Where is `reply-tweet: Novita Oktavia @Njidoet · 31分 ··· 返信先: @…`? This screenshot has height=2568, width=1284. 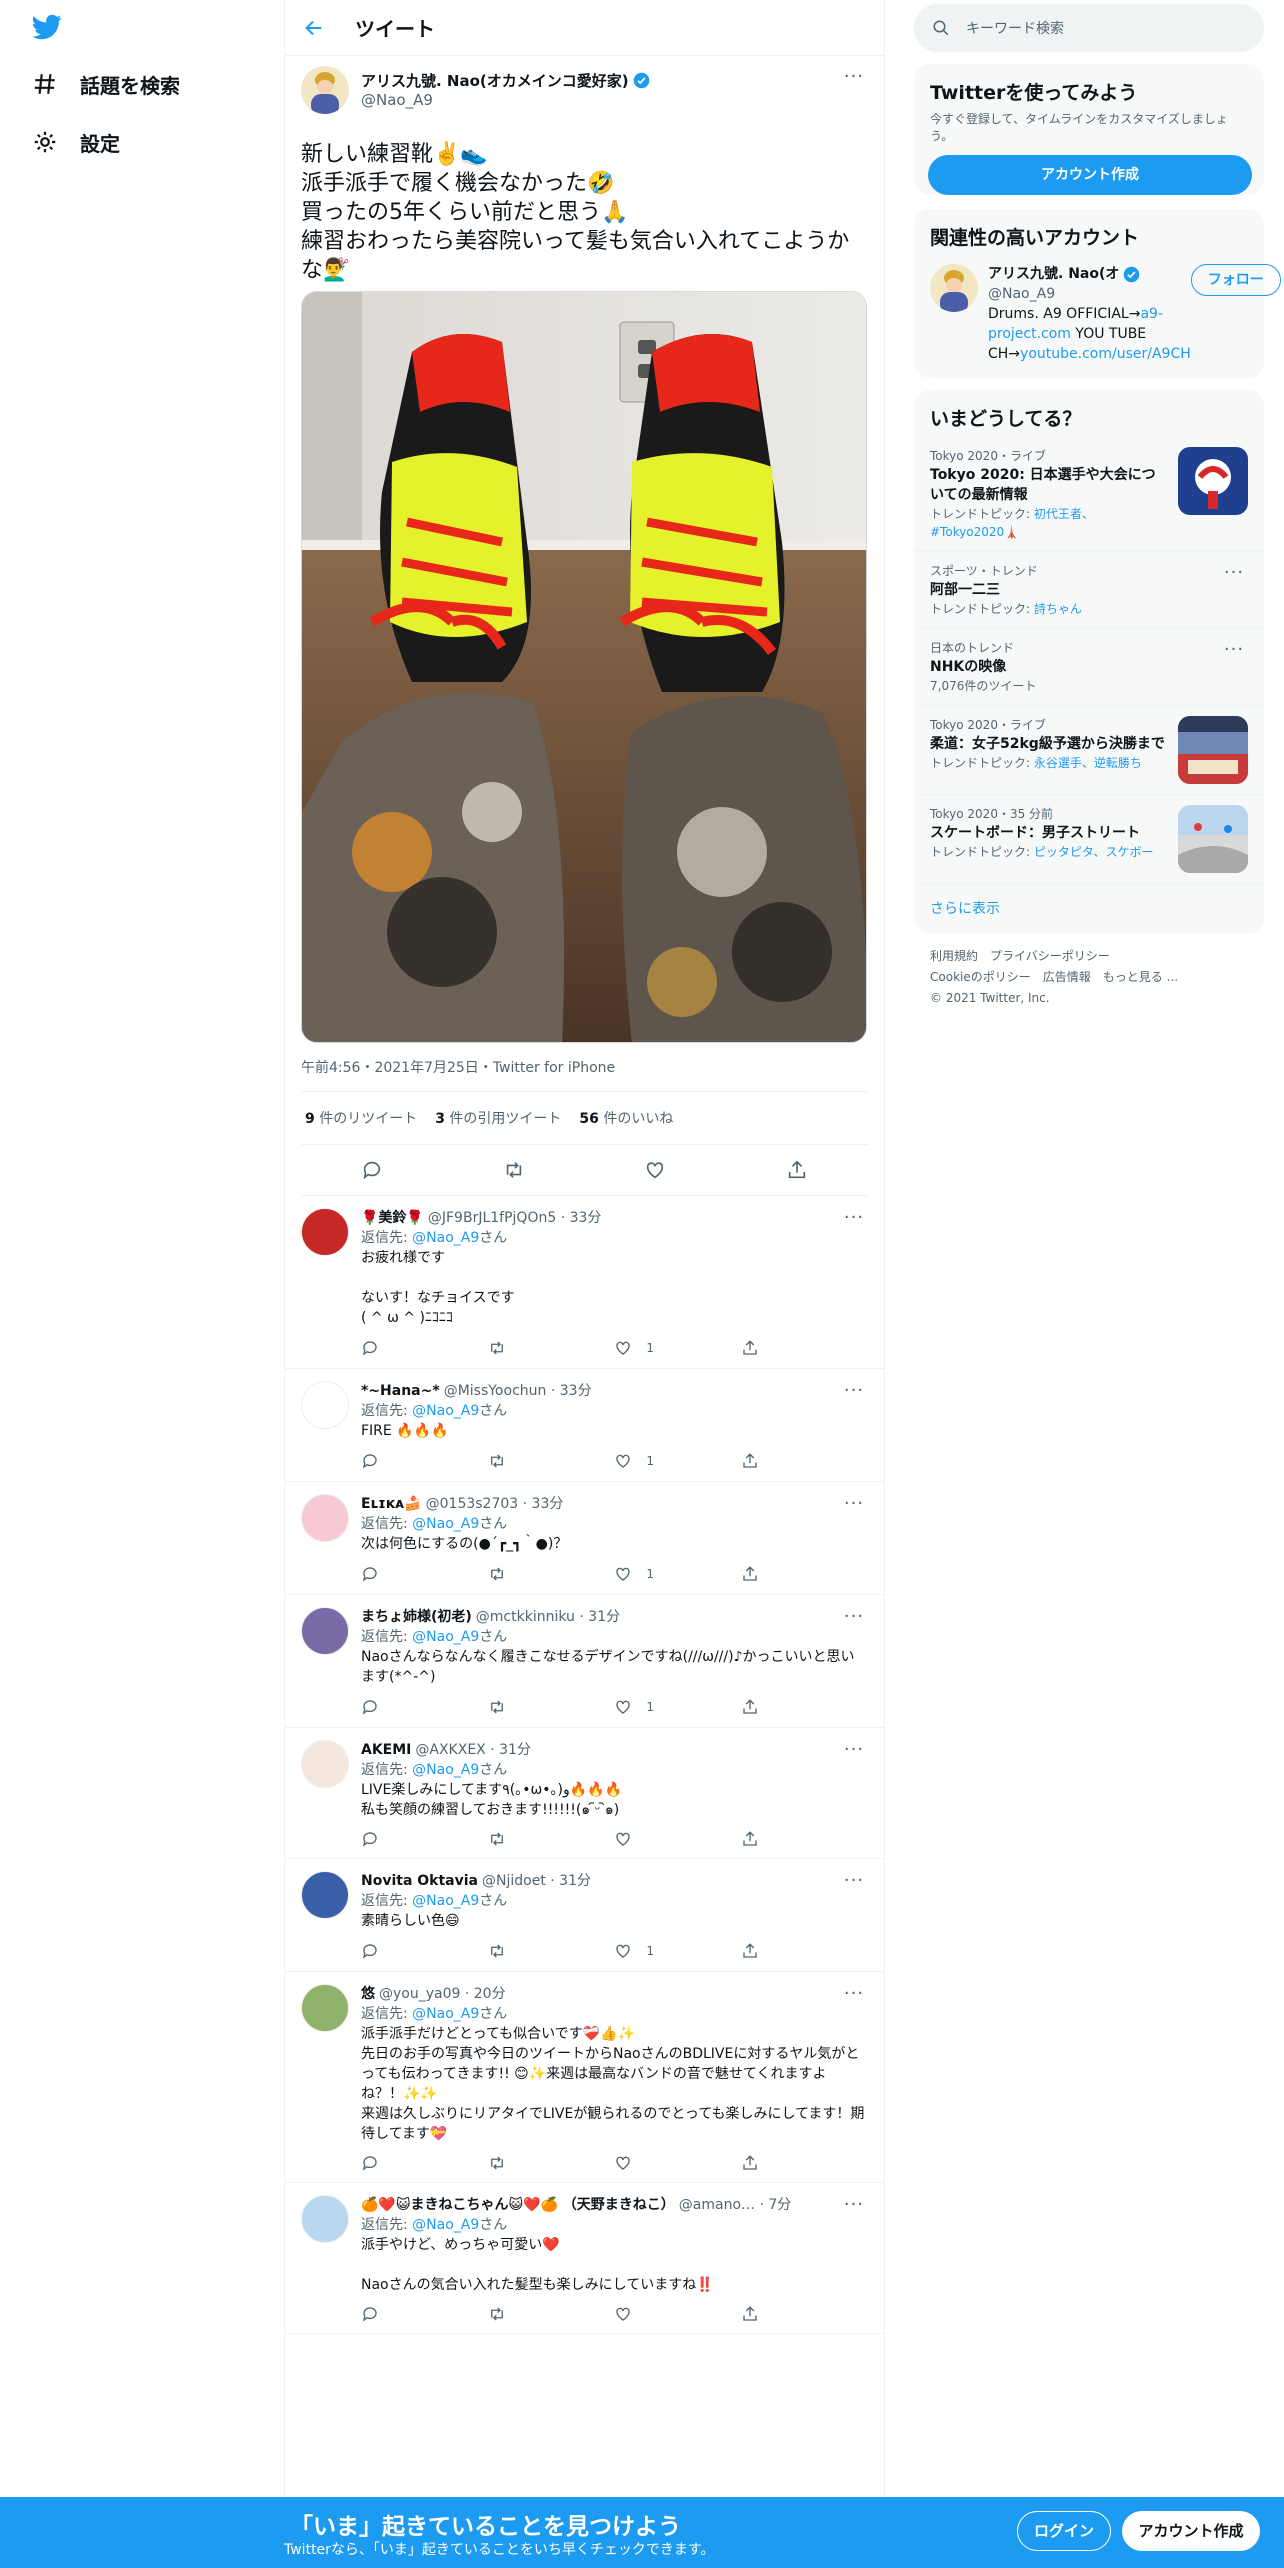
reply-tweet: Novita Oktavia @Njidoet · 31分 ··· 返信先: @… is located at coordinates (584, 1915).